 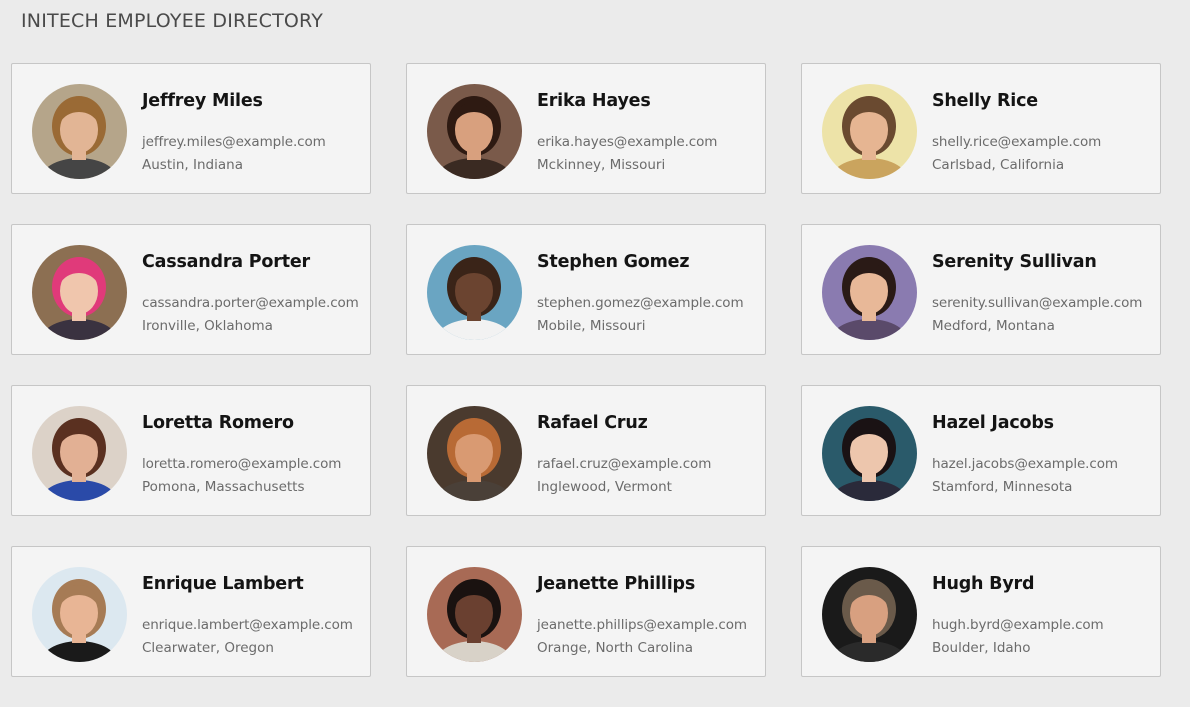 I want to click on employee-location: Orange, North Carolina, so click(x=615, y=648).